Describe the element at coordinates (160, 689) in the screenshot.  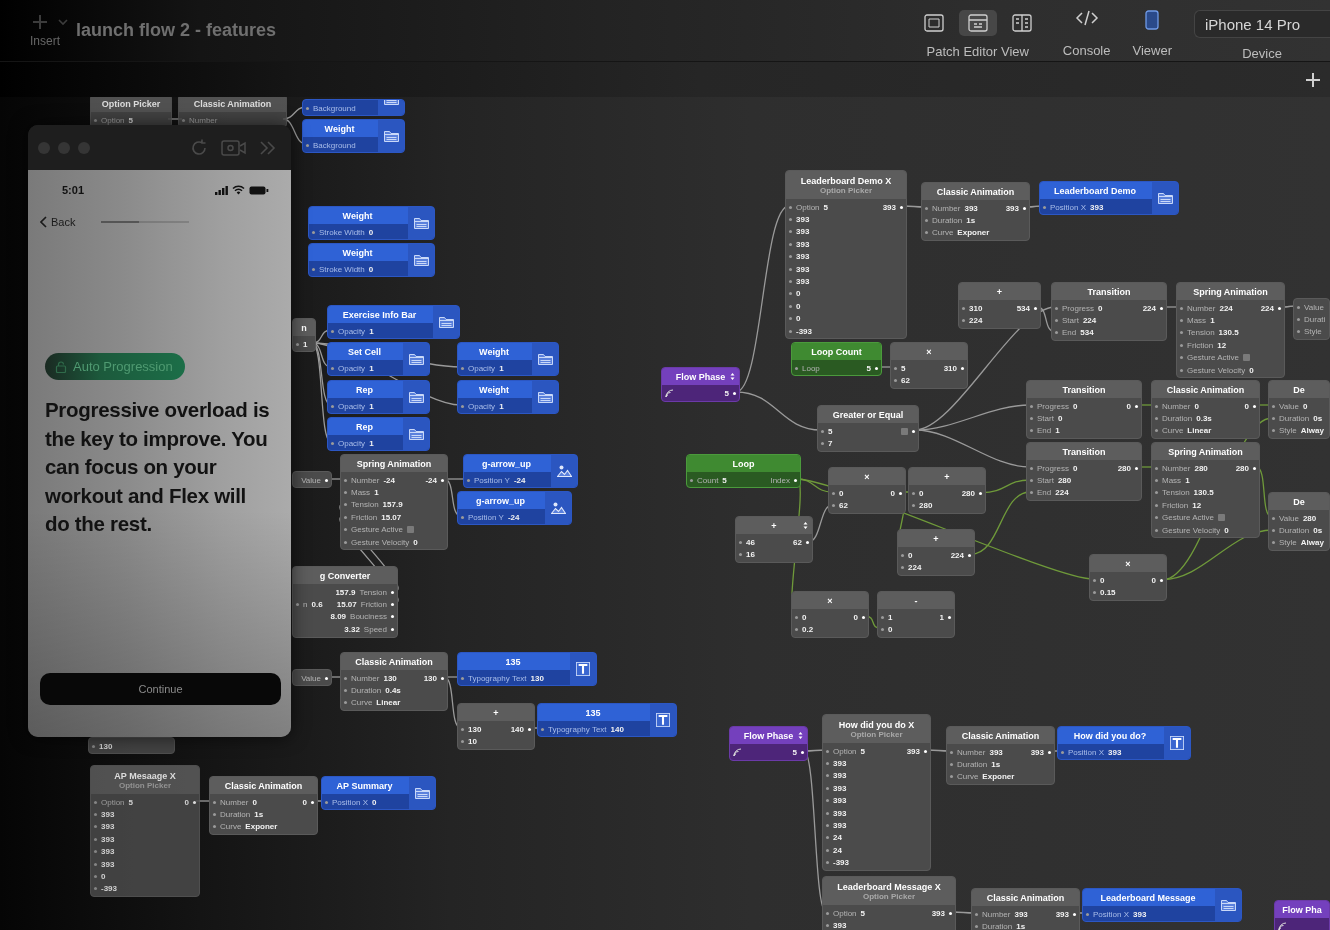
I see `continue-button: Continue` at that location.